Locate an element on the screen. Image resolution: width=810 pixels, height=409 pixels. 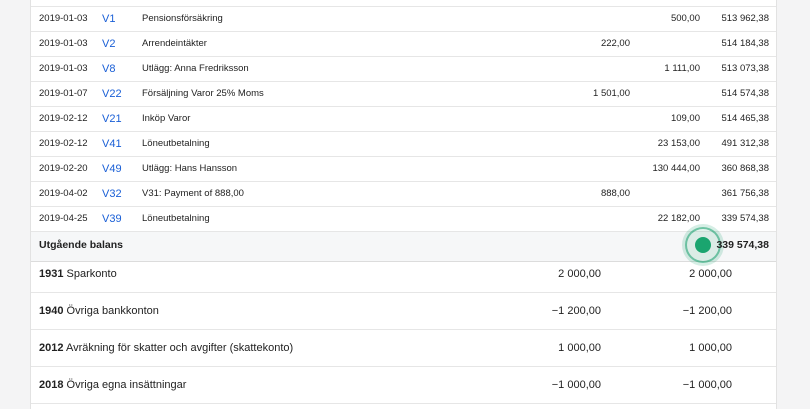
account-name: Övriga bankkonton is located at coordinates (112, 311).